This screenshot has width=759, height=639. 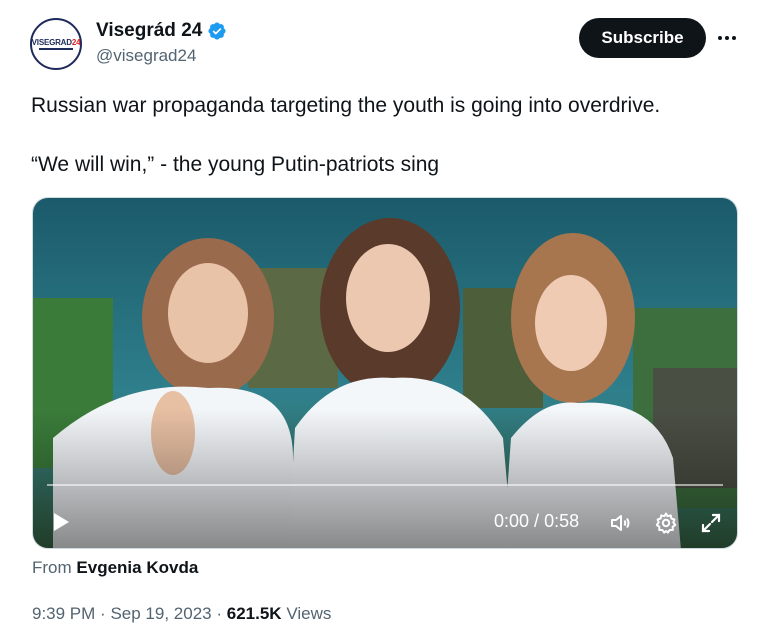 I want to click on author-name: Visegrád 24, so click(x=161, y=31).